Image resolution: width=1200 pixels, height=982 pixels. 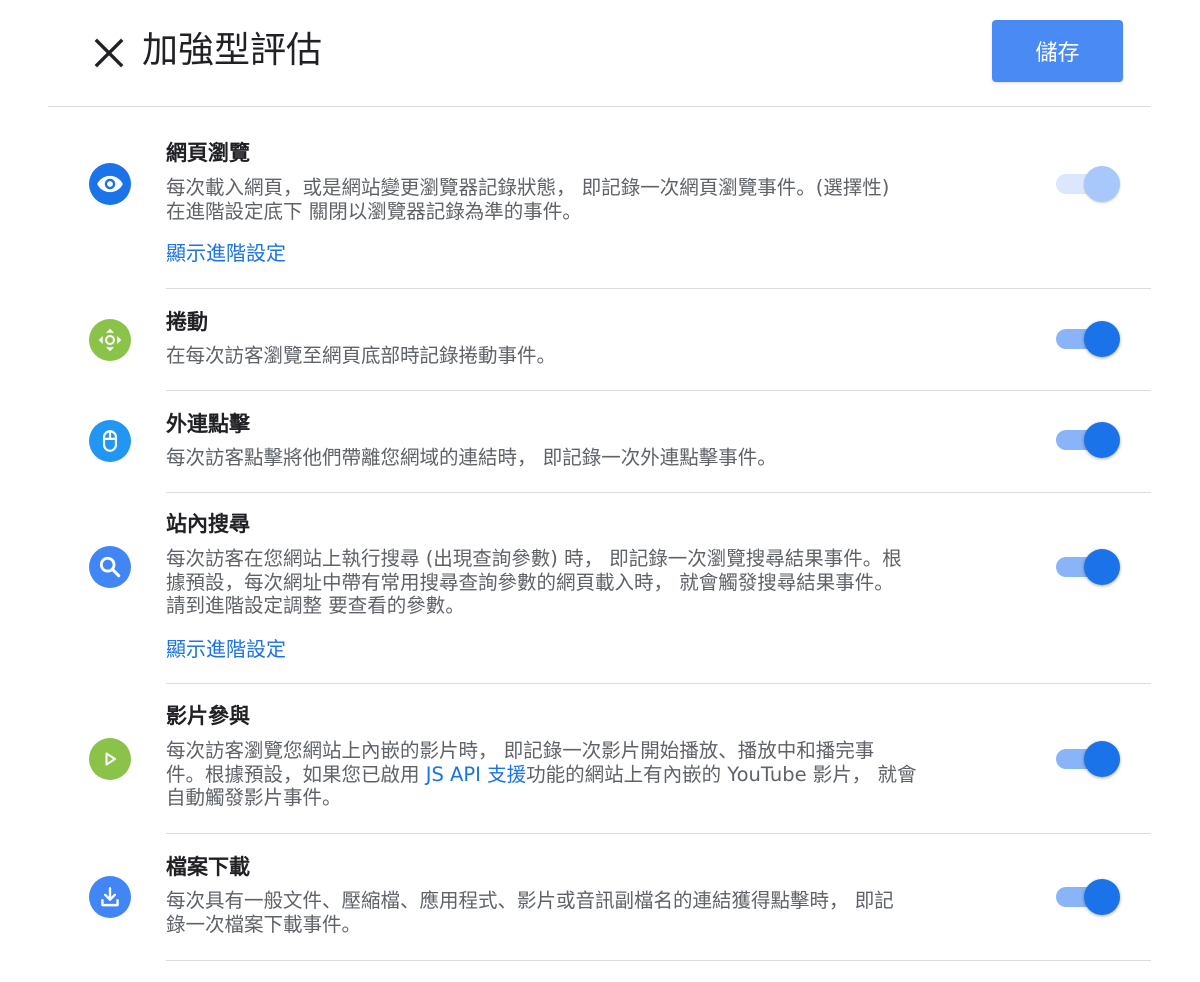 What do you see at coordinates (721, 774) in the screenshot?
I see `row-description-text: 功能的網站上有內嵌的 YouTube 影片， 就會` at bounding box center [721, 774].